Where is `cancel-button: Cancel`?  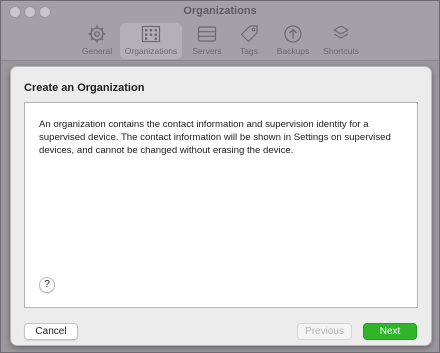 cancel-button: Cancel is located at coordinates (51, 331).